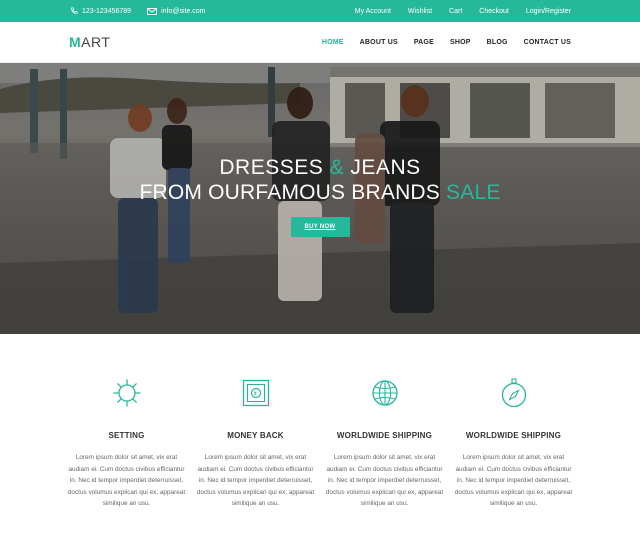 Image resolution: width=640 pixels, height=538 pixels. I want to click on checkout-link: Checkout, so click(494, 11).